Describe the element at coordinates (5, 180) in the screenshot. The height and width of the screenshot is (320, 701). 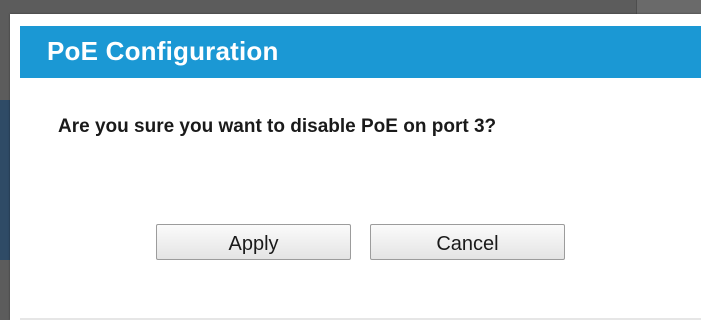
I see `background-panel-left` at that location.